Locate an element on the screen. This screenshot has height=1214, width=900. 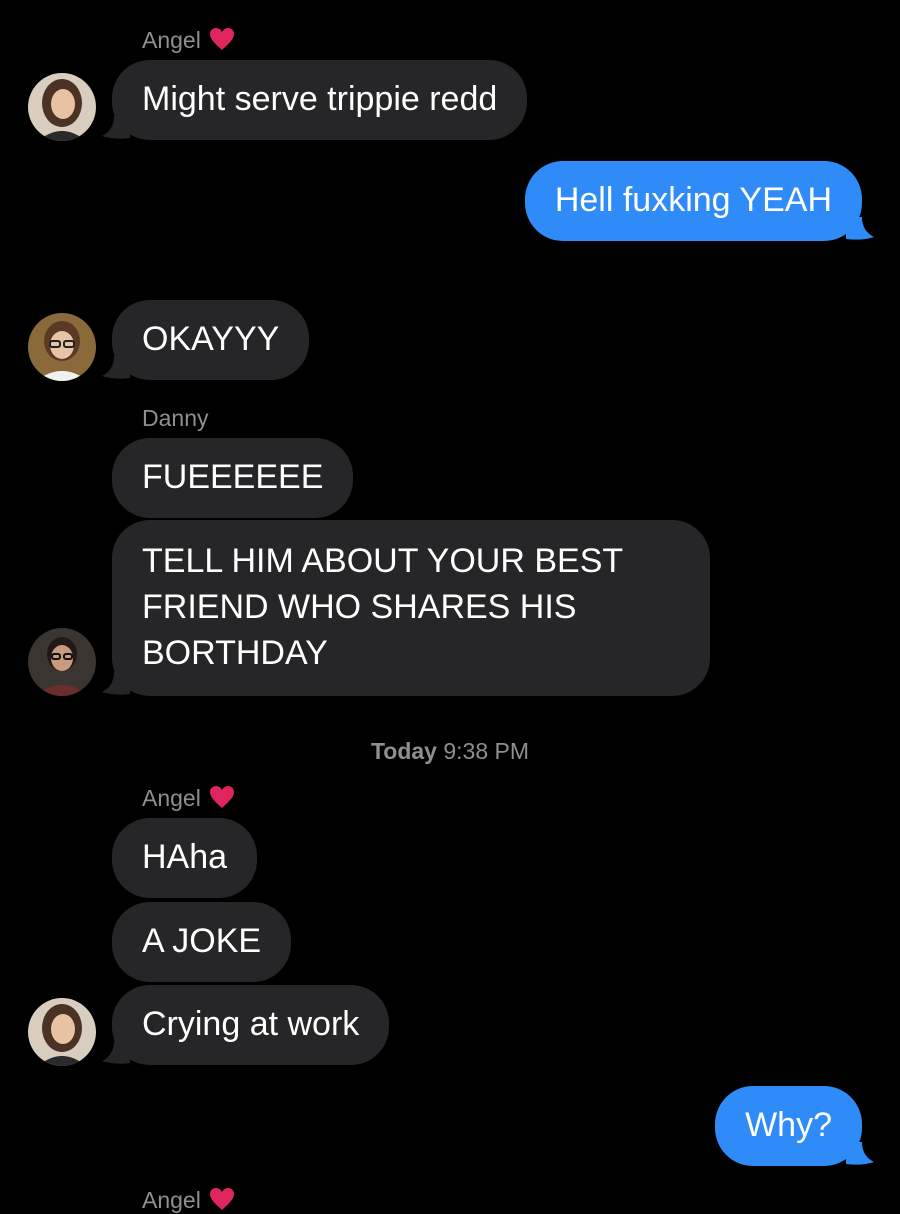
message-text: Might serve trippie redd is located at coordinates (320, 99).